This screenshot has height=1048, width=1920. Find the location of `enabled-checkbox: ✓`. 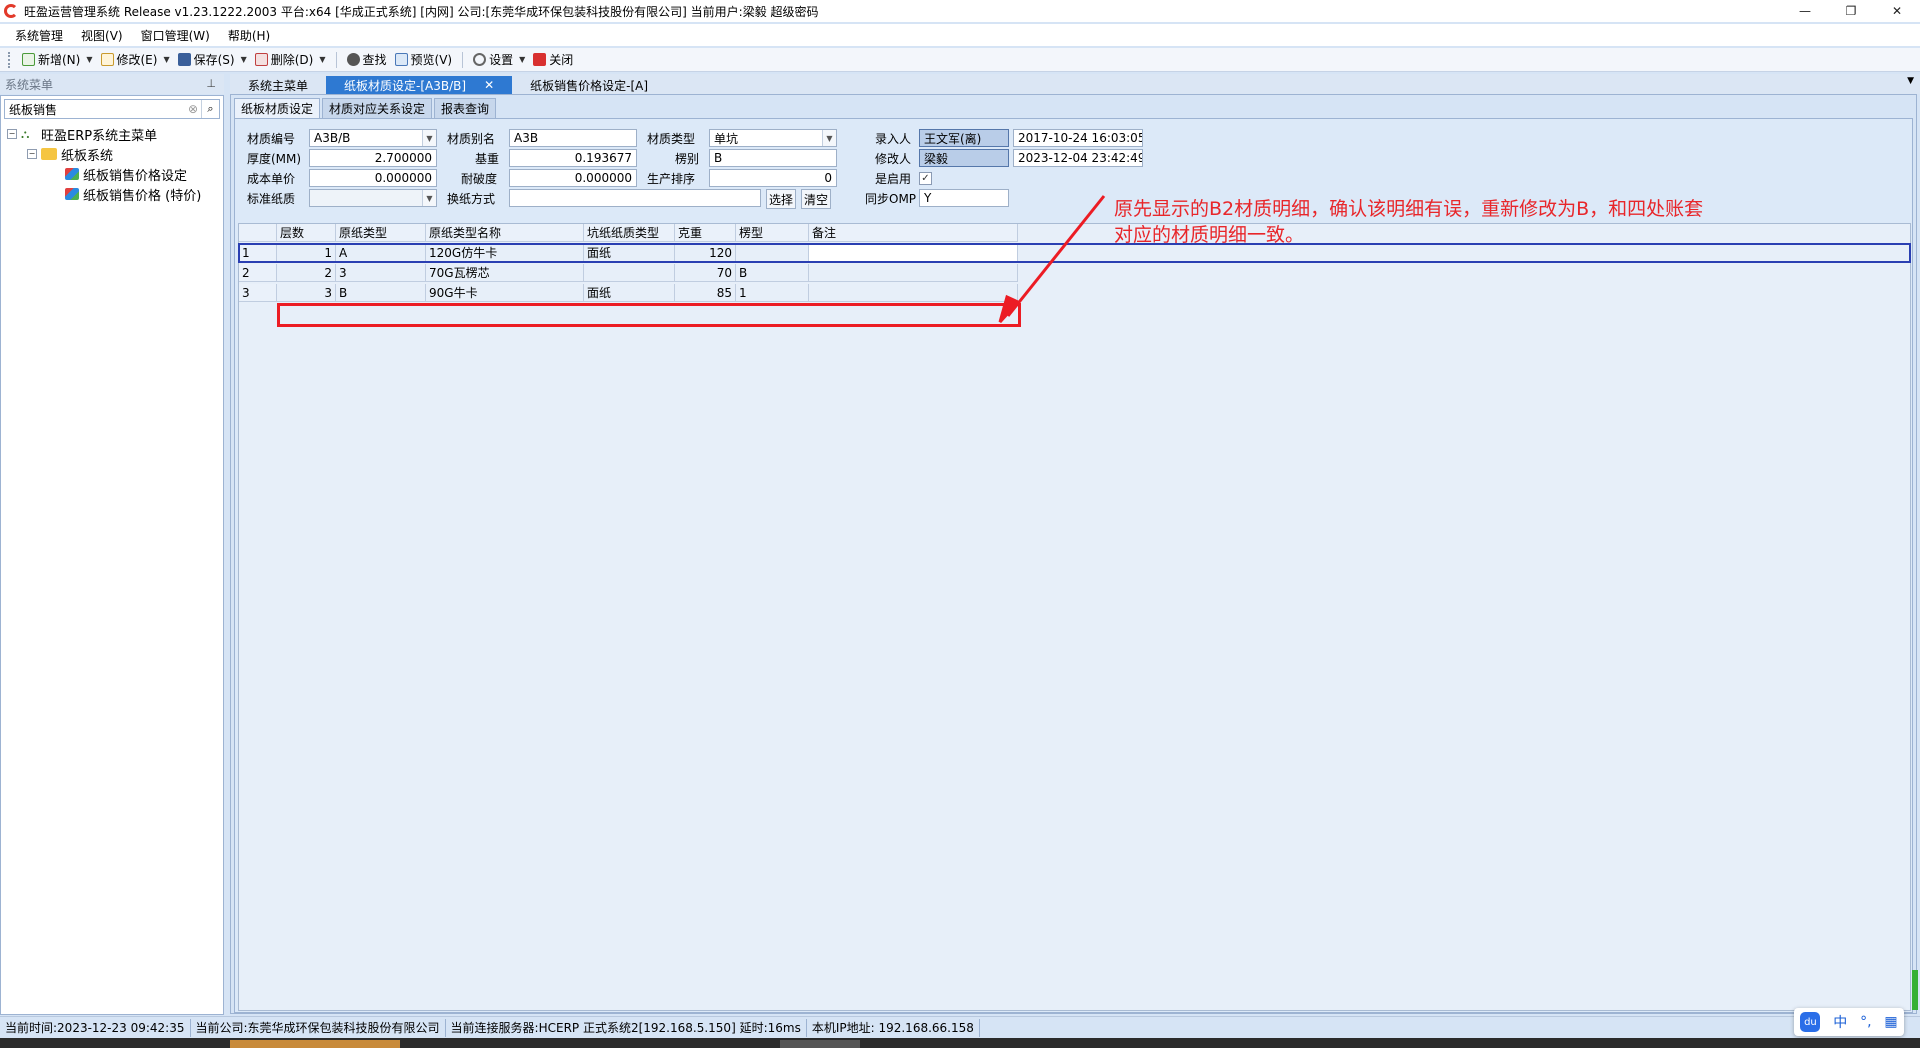

enabled-checkbox: ✓ is located at coordinates (925, 178).